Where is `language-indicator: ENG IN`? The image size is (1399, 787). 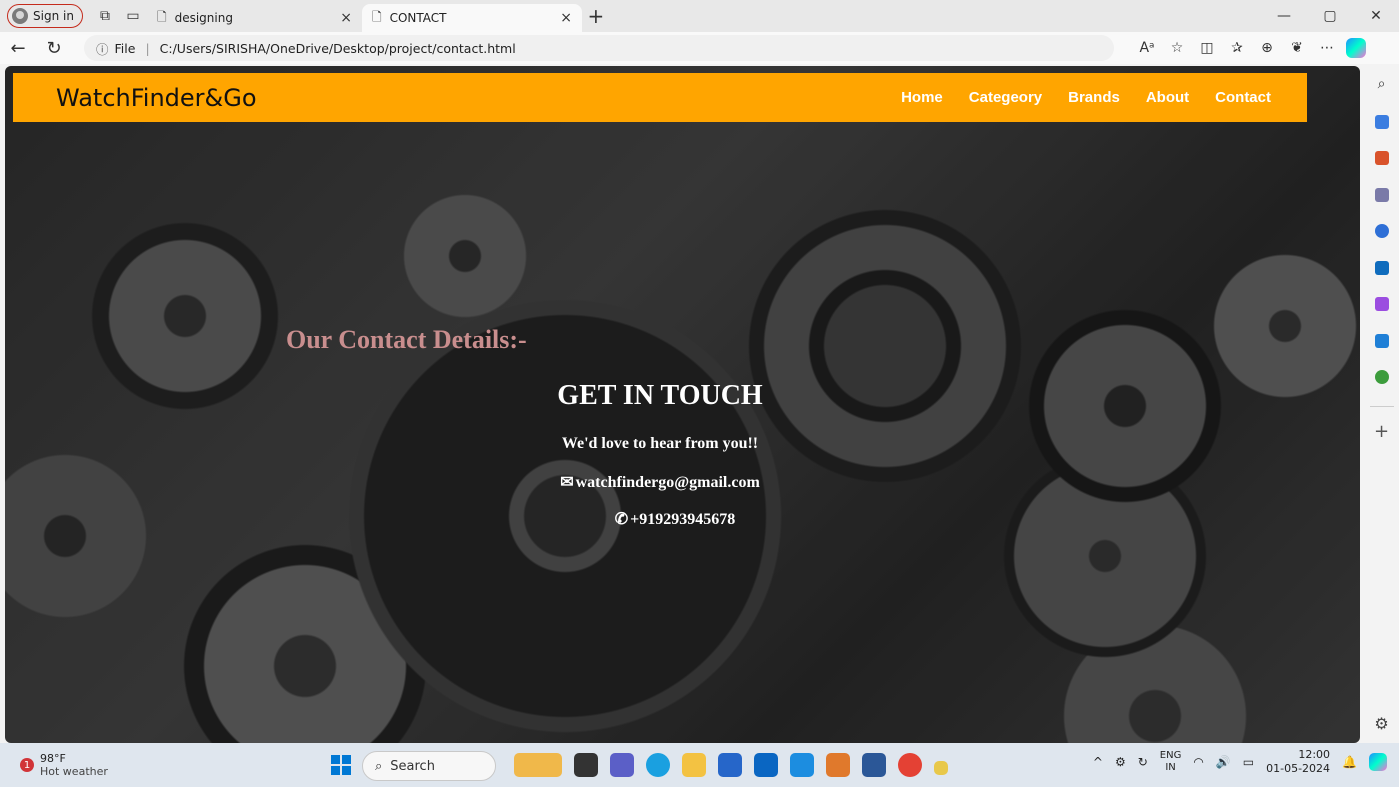
language-indicator: ENG IN is located at coordinates (1171, 762).